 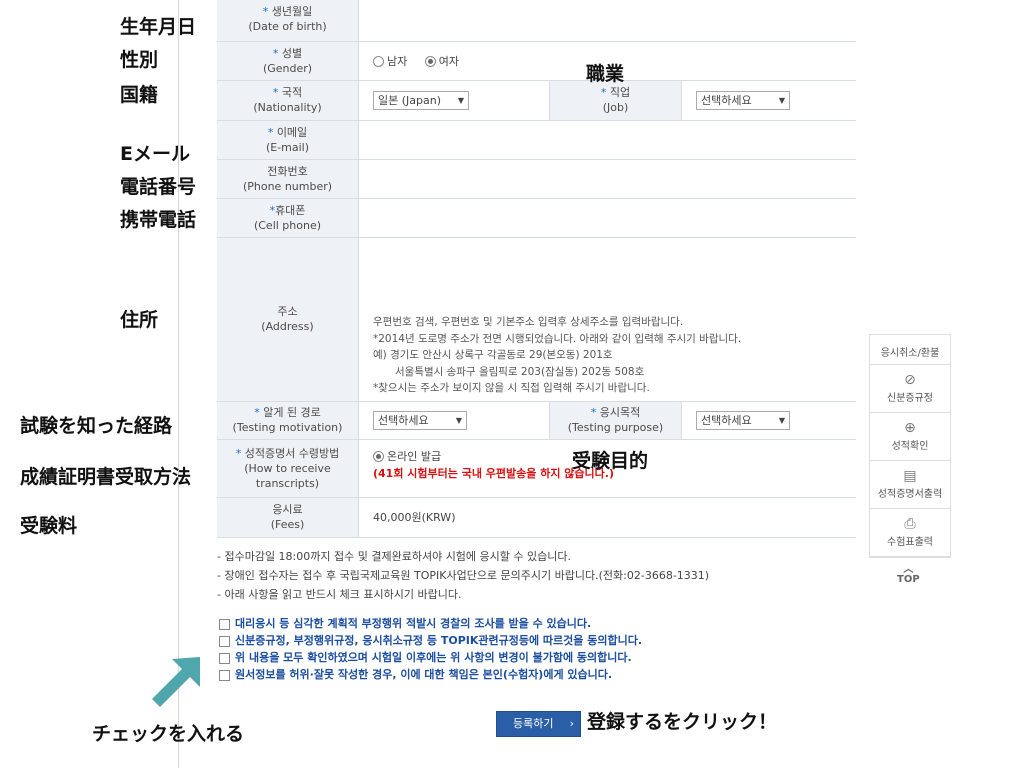 I want to click on fees-label: 응시료 (Fees), so click(x=288, y=517).